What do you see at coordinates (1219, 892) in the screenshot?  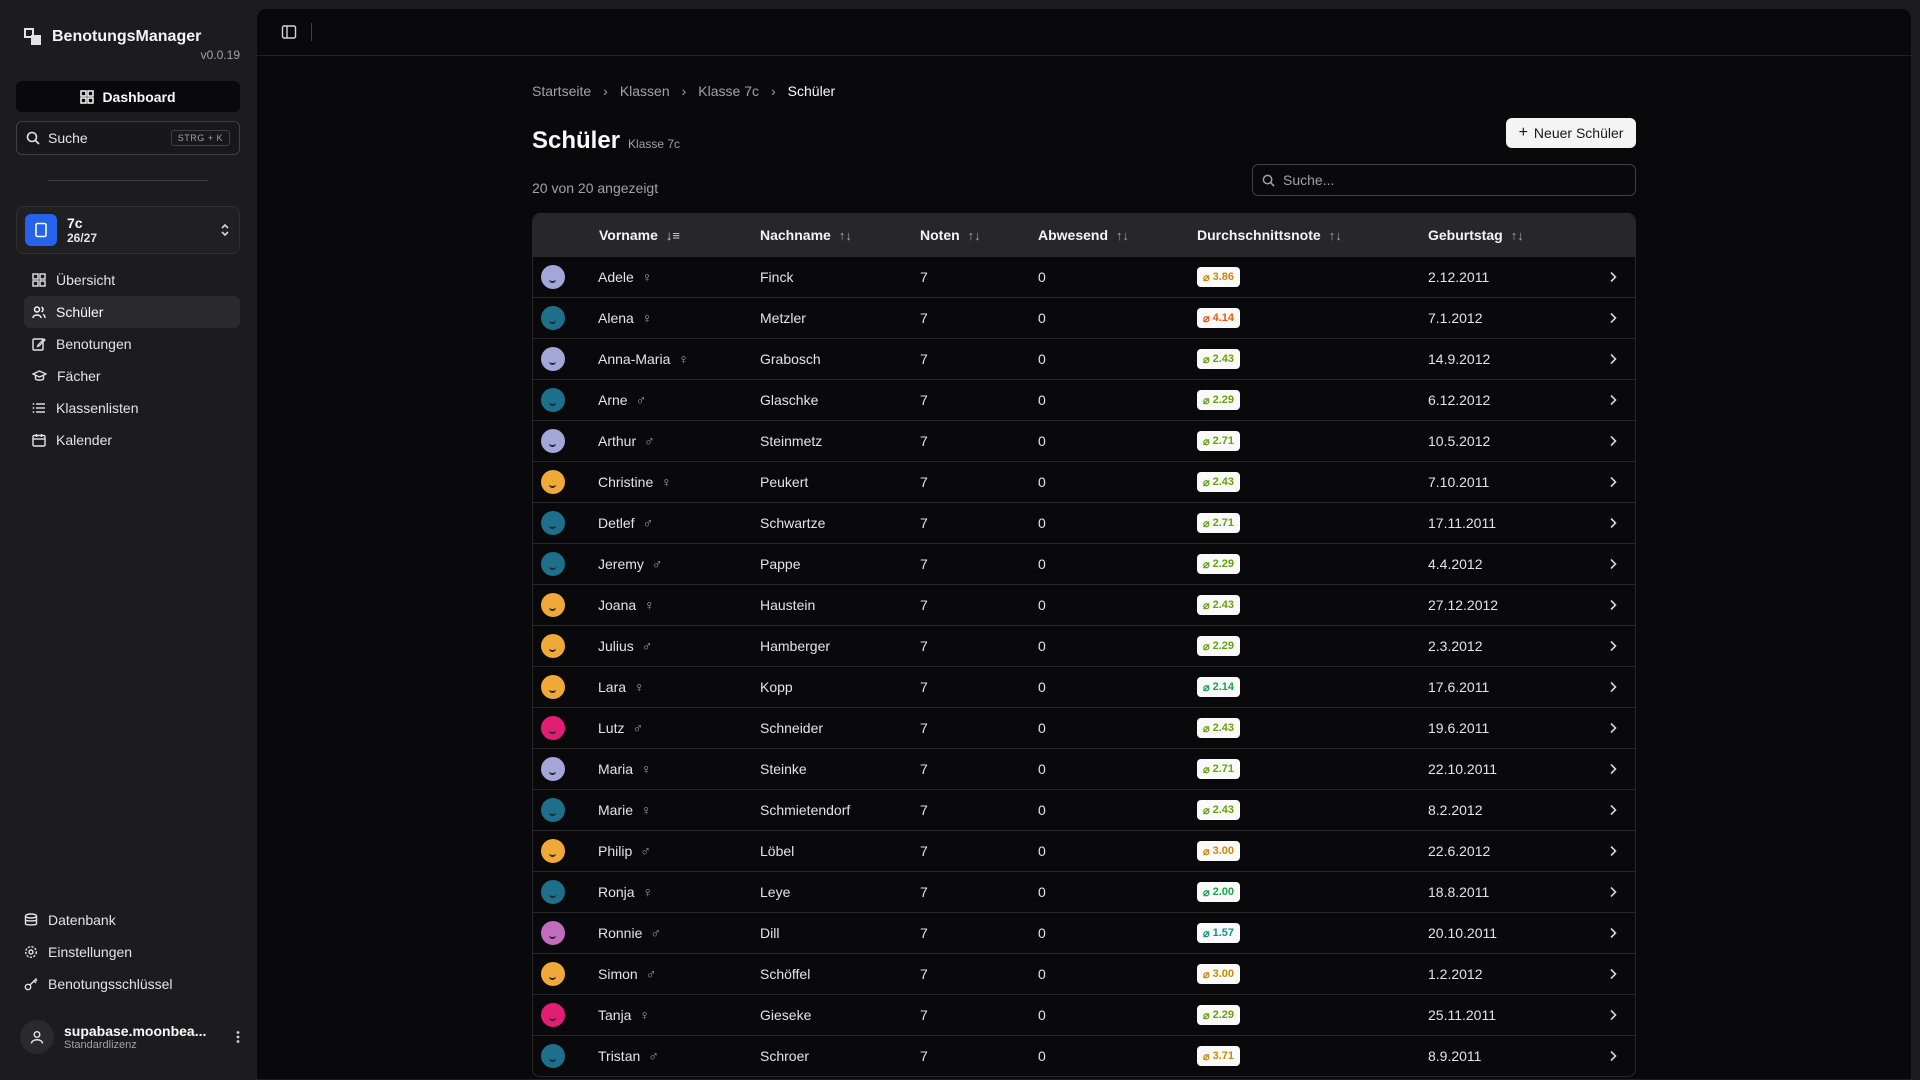 I see `average-grade-badge: ⌀ 2.00` at bounding box center [1219, 892].